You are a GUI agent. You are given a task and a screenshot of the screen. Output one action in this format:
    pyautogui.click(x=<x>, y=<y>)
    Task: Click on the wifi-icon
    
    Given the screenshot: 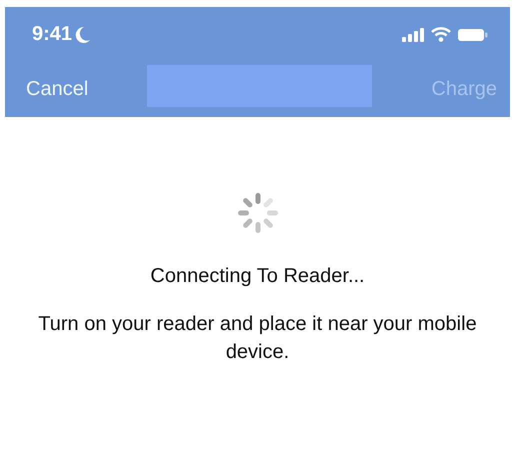 What is the action you would take?
    pyautogui.click(x=441, y=34)
    